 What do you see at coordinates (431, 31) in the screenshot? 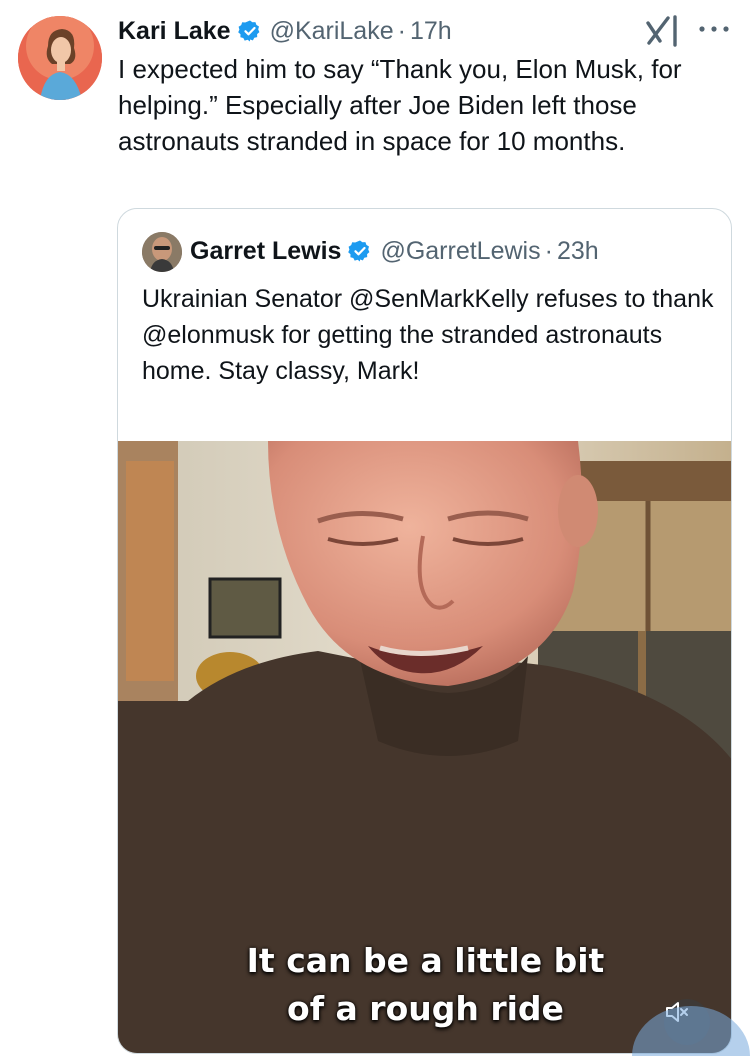
I see `tweet-timestamp: 17h` at bounding box center [431, 31].